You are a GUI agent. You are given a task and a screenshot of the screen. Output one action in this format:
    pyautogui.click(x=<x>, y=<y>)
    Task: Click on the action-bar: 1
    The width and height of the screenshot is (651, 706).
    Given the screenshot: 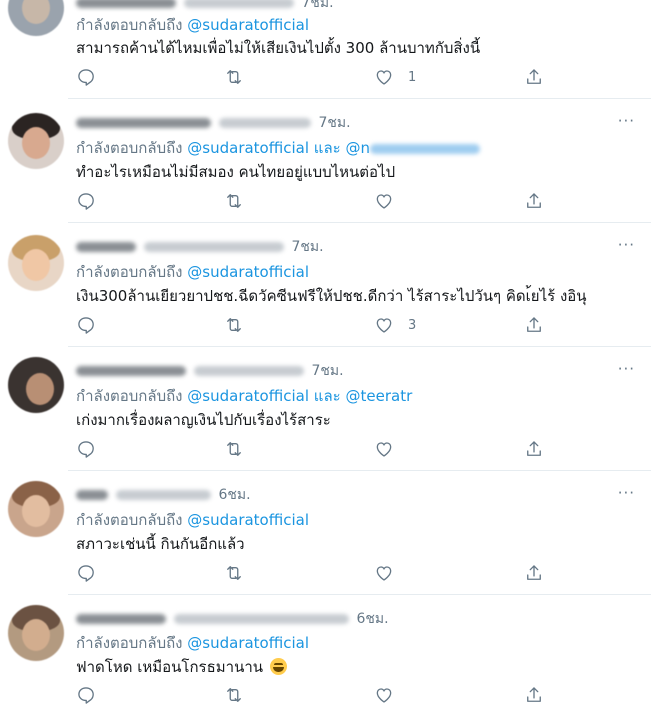 What is the action you would take?
    pyautogui.click(x=311, y=77)
    